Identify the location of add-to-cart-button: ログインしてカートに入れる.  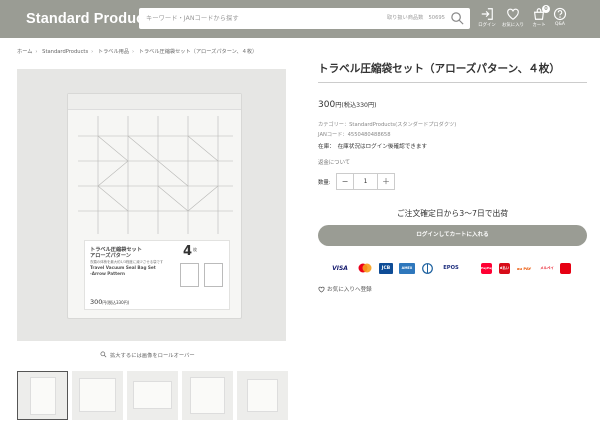
(452, 235).